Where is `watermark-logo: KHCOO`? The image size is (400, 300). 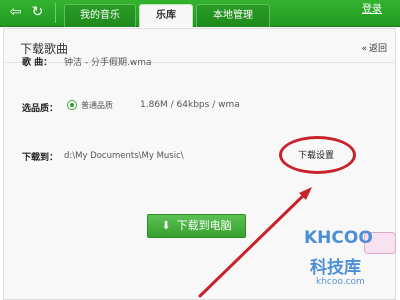
watermark-logo: KHCOO is located at coordinates (338, 238).